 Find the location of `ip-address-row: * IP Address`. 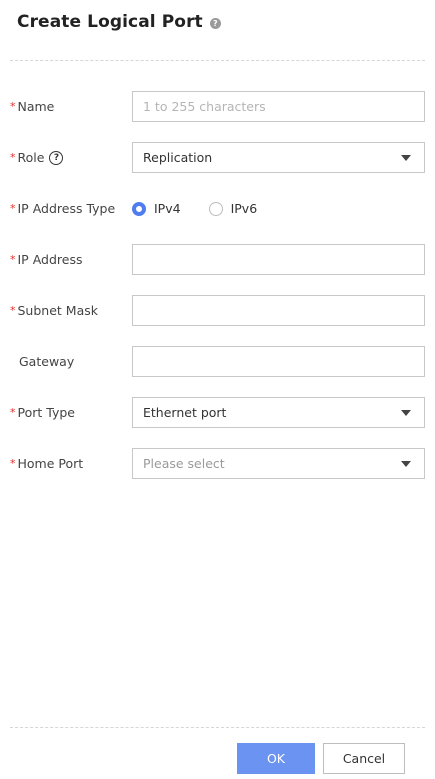

ip-address-row: * IP Address is located at coordinates (217, 259).